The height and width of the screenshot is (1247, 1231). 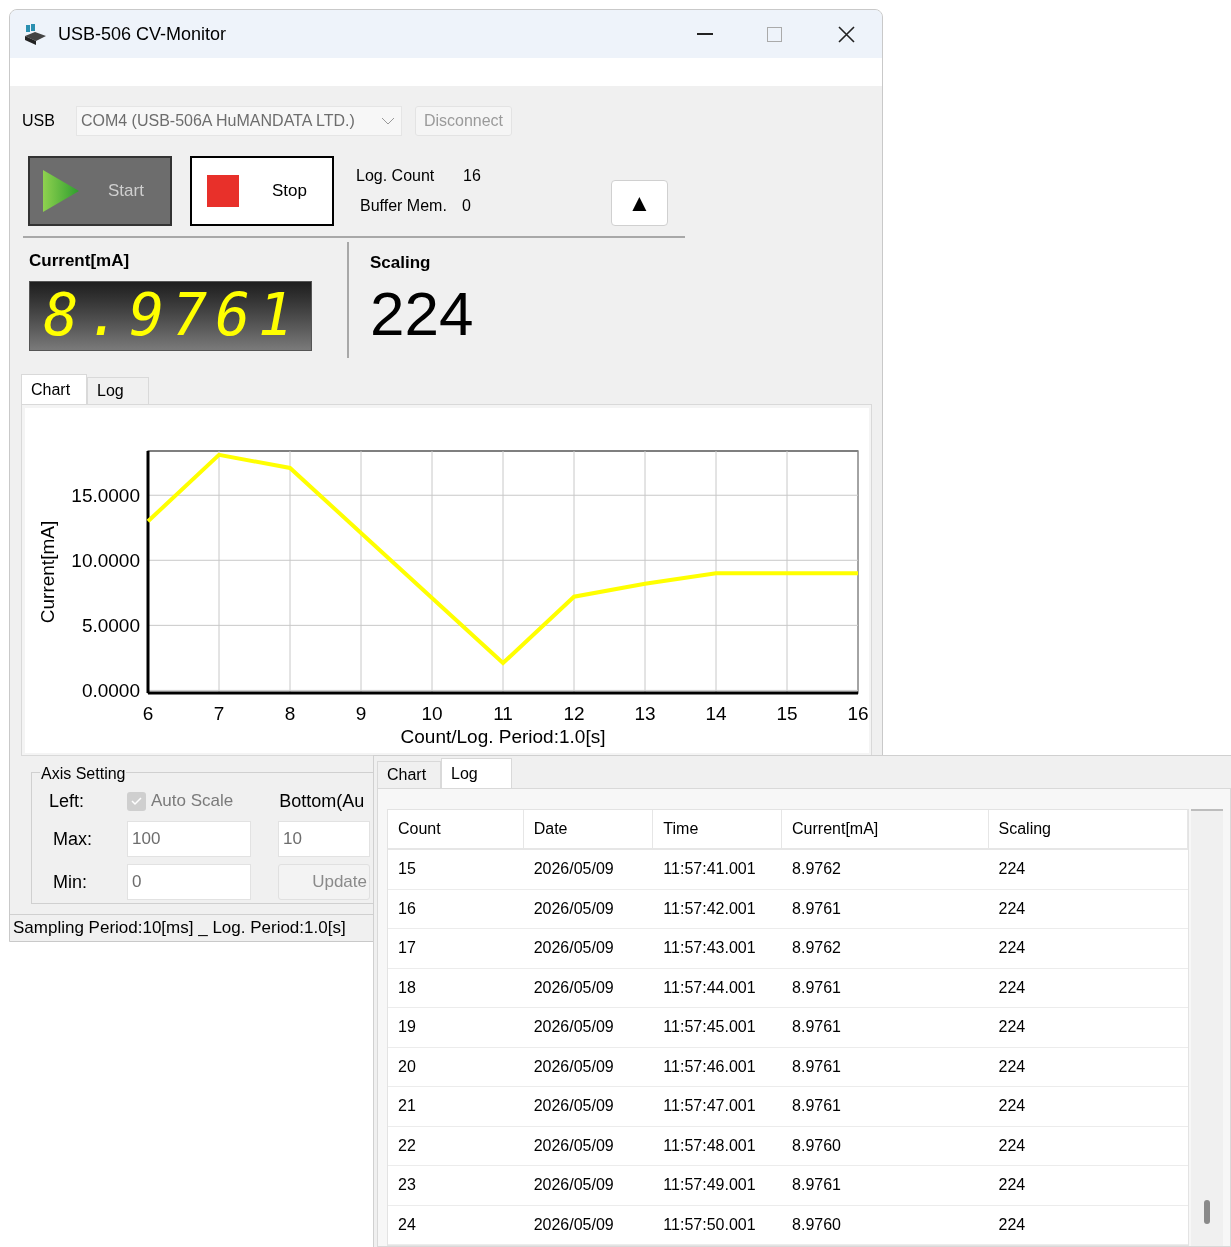 What do you see at coordinates (1207, 1212) in the screenshot?
I see `scrollbar-thumb` at bounding box center [1207, 1212].